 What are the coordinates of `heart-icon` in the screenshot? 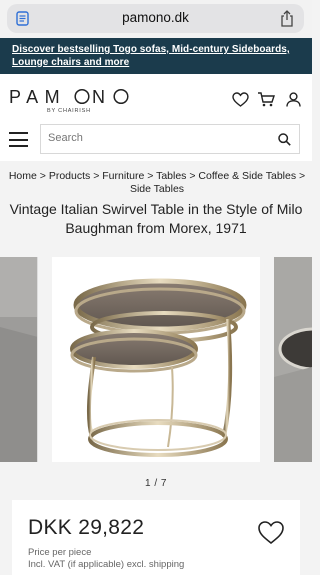 It's located at (240, 99).